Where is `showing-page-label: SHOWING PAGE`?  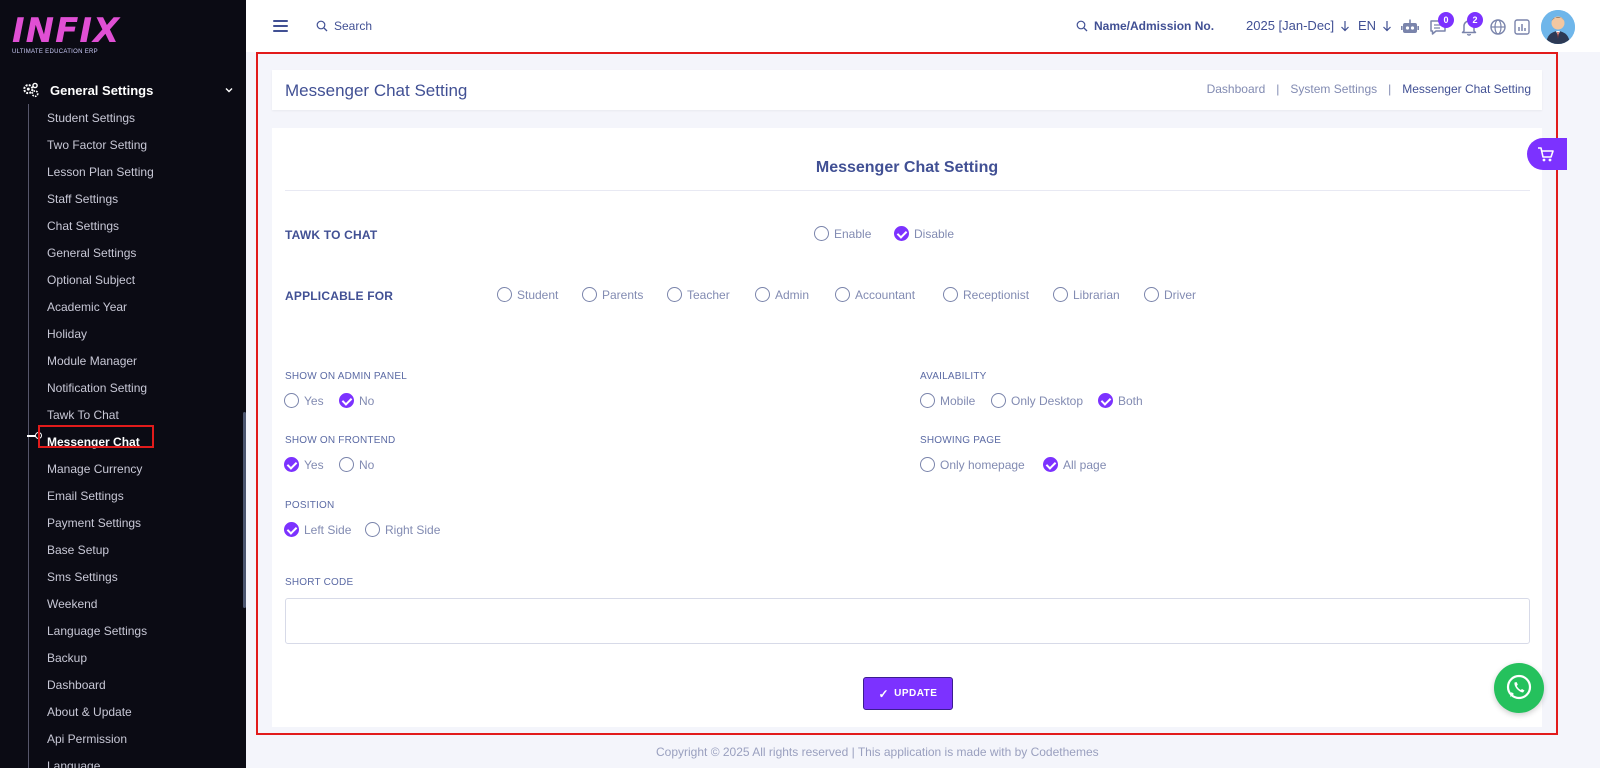 showing-page-label: SHOWING PAGE is located at coordinates (961, 440).